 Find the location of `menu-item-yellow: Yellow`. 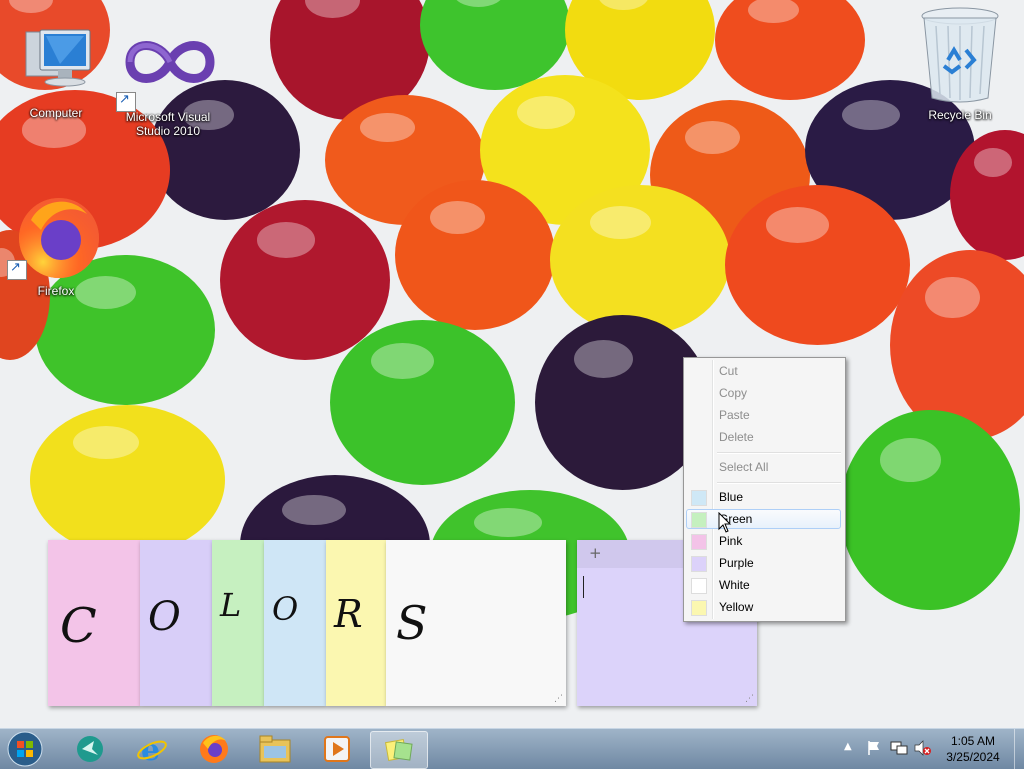

menu-item-yellow: Yellow is located at coordinates (764, 607).